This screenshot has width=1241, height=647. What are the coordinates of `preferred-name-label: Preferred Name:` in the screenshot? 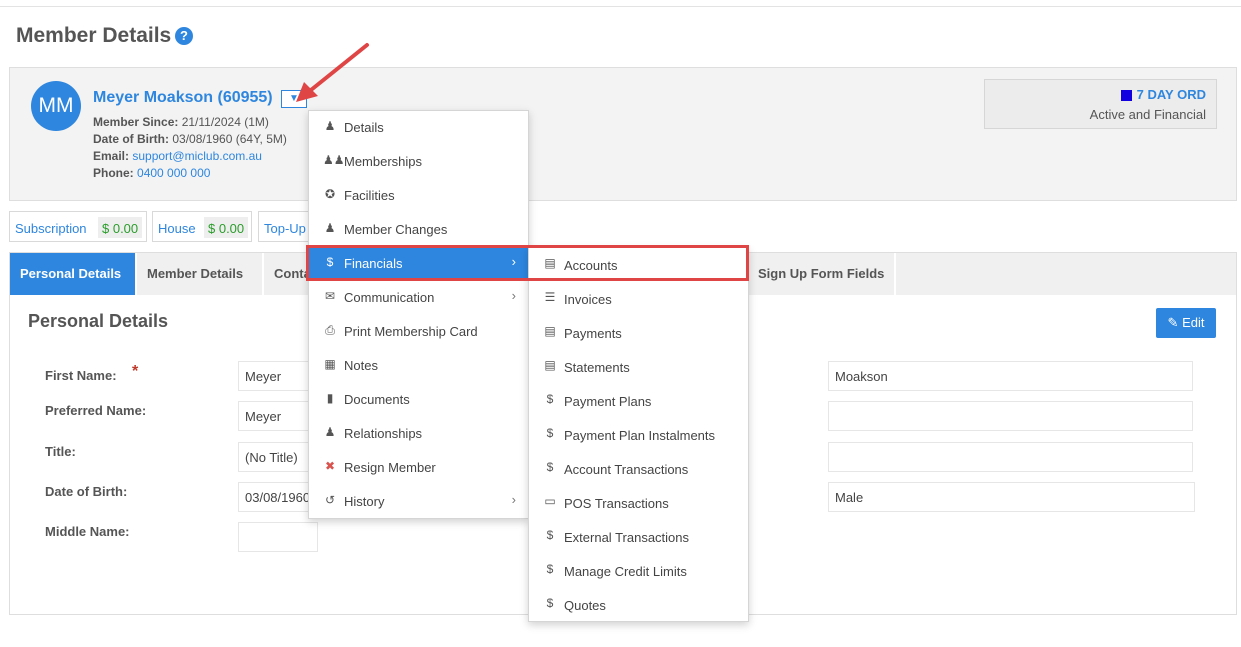 It's located at (96, 410).